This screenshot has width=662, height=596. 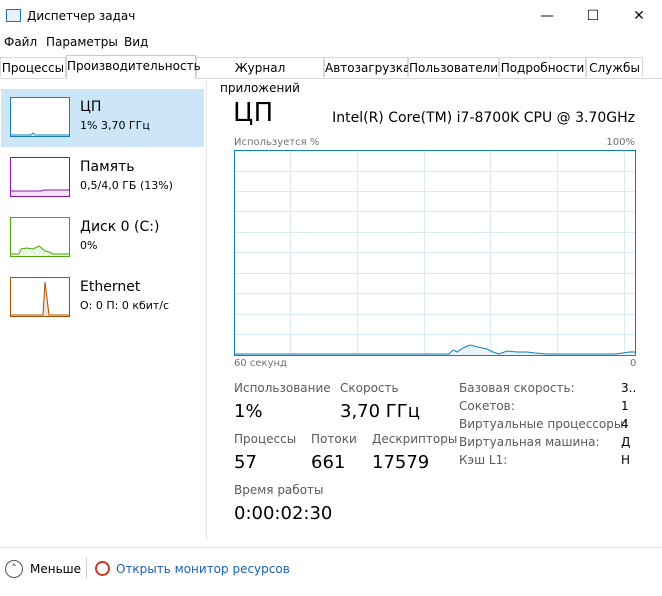 What do you see at coordinates (102, 178) in the screenshot?
I see `sidebar-item-memory: Память 0,5/4,0 ГБ (13%)` at bounding box center [102, 178].